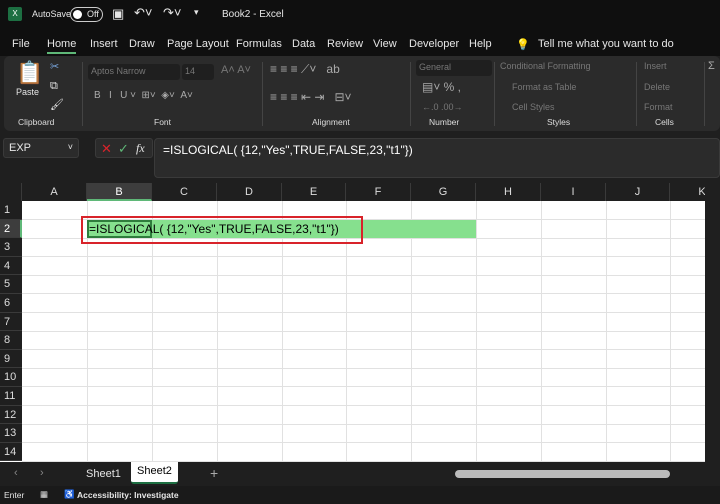  Describe the element at coordinates (143, 13) in the screenshot. I see `undo-icon: ↶˅` at that location.